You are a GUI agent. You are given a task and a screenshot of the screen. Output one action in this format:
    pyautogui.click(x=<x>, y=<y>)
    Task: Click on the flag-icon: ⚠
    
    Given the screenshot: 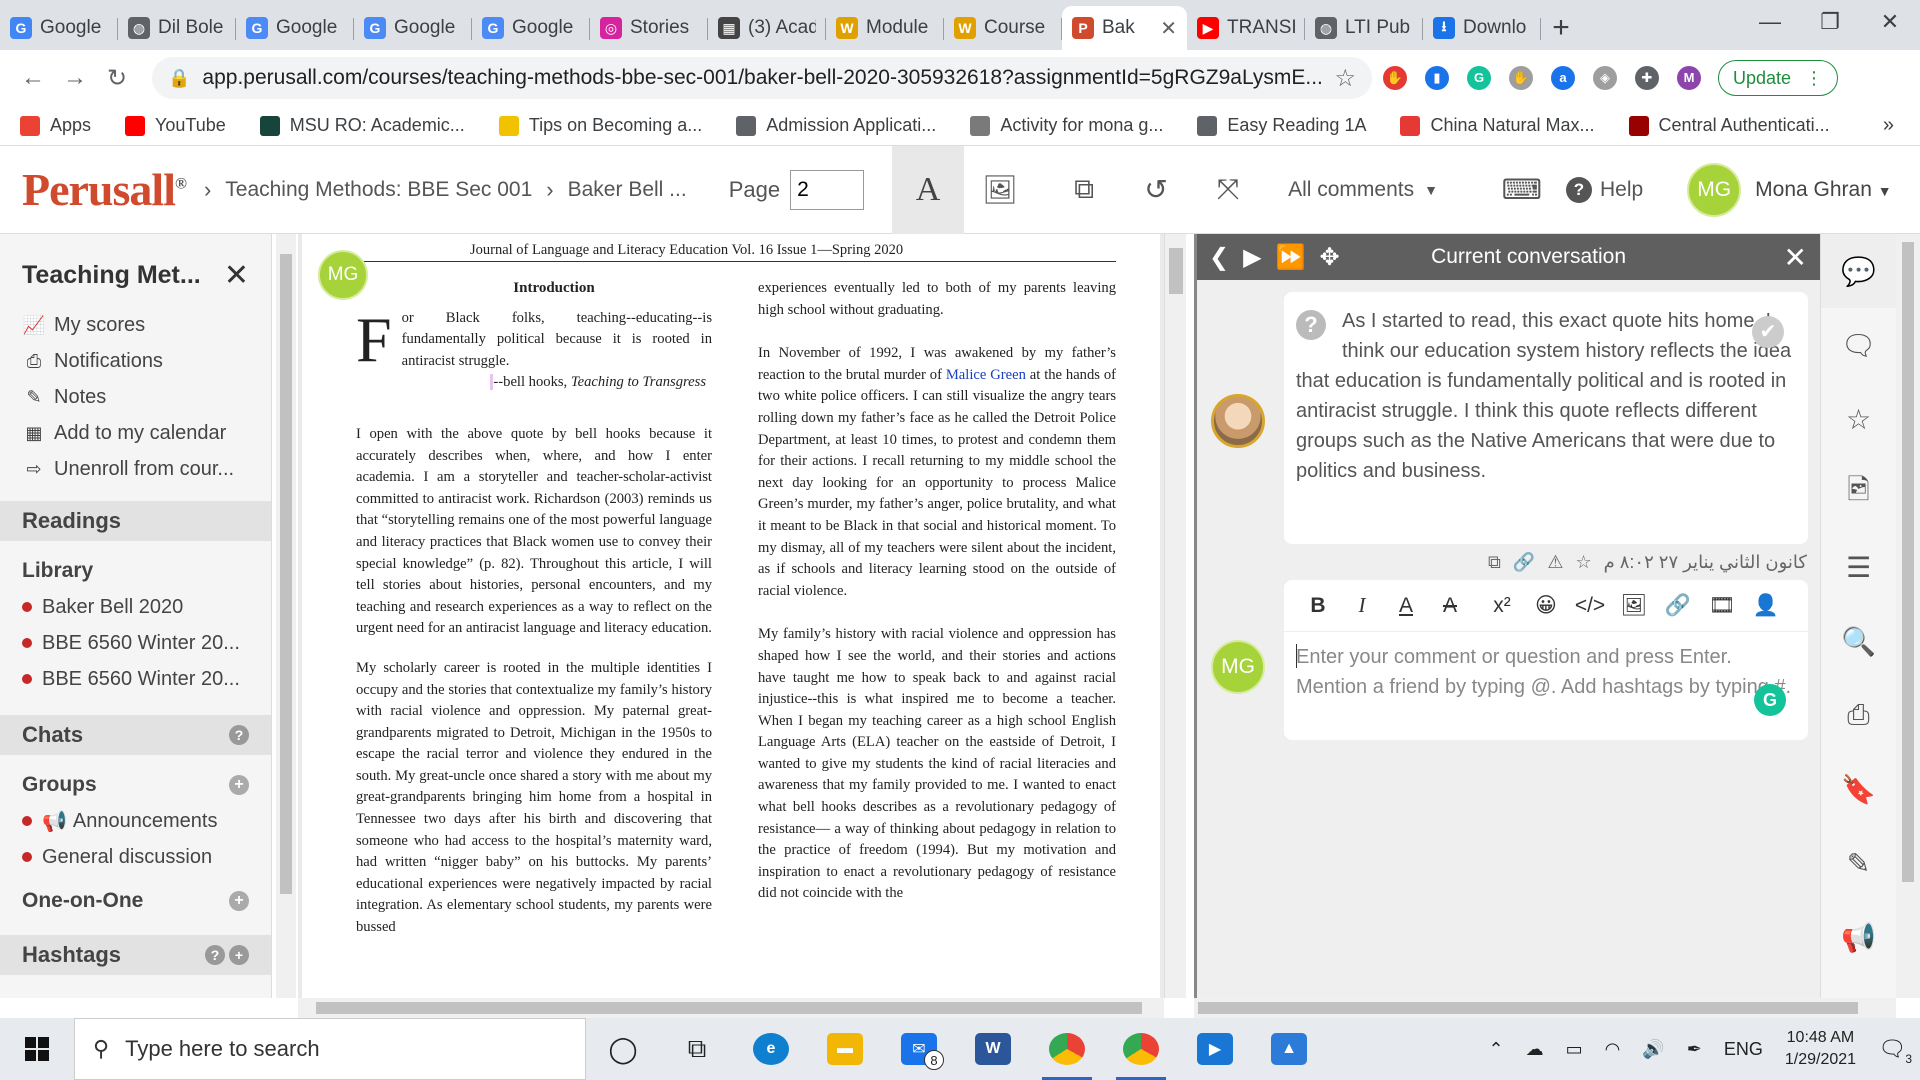 What is the action you would take?
    pyautogui.click(x=1555, y=562)
    